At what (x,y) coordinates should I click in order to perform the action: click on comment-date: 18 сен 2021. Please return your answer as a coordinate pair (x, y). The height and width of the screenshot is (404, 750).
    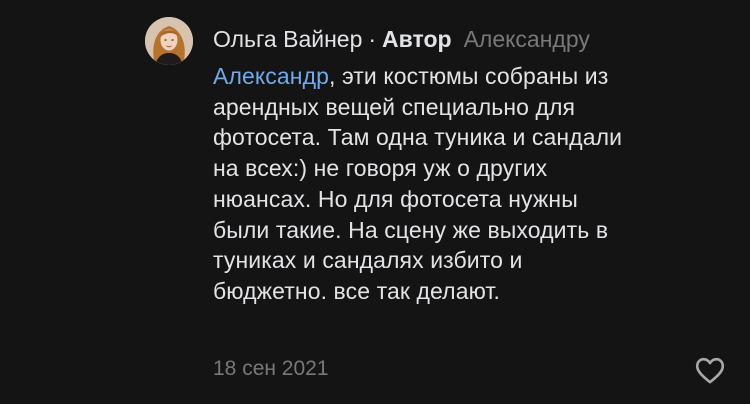
    Looking at the image, I should click on (271, 369).